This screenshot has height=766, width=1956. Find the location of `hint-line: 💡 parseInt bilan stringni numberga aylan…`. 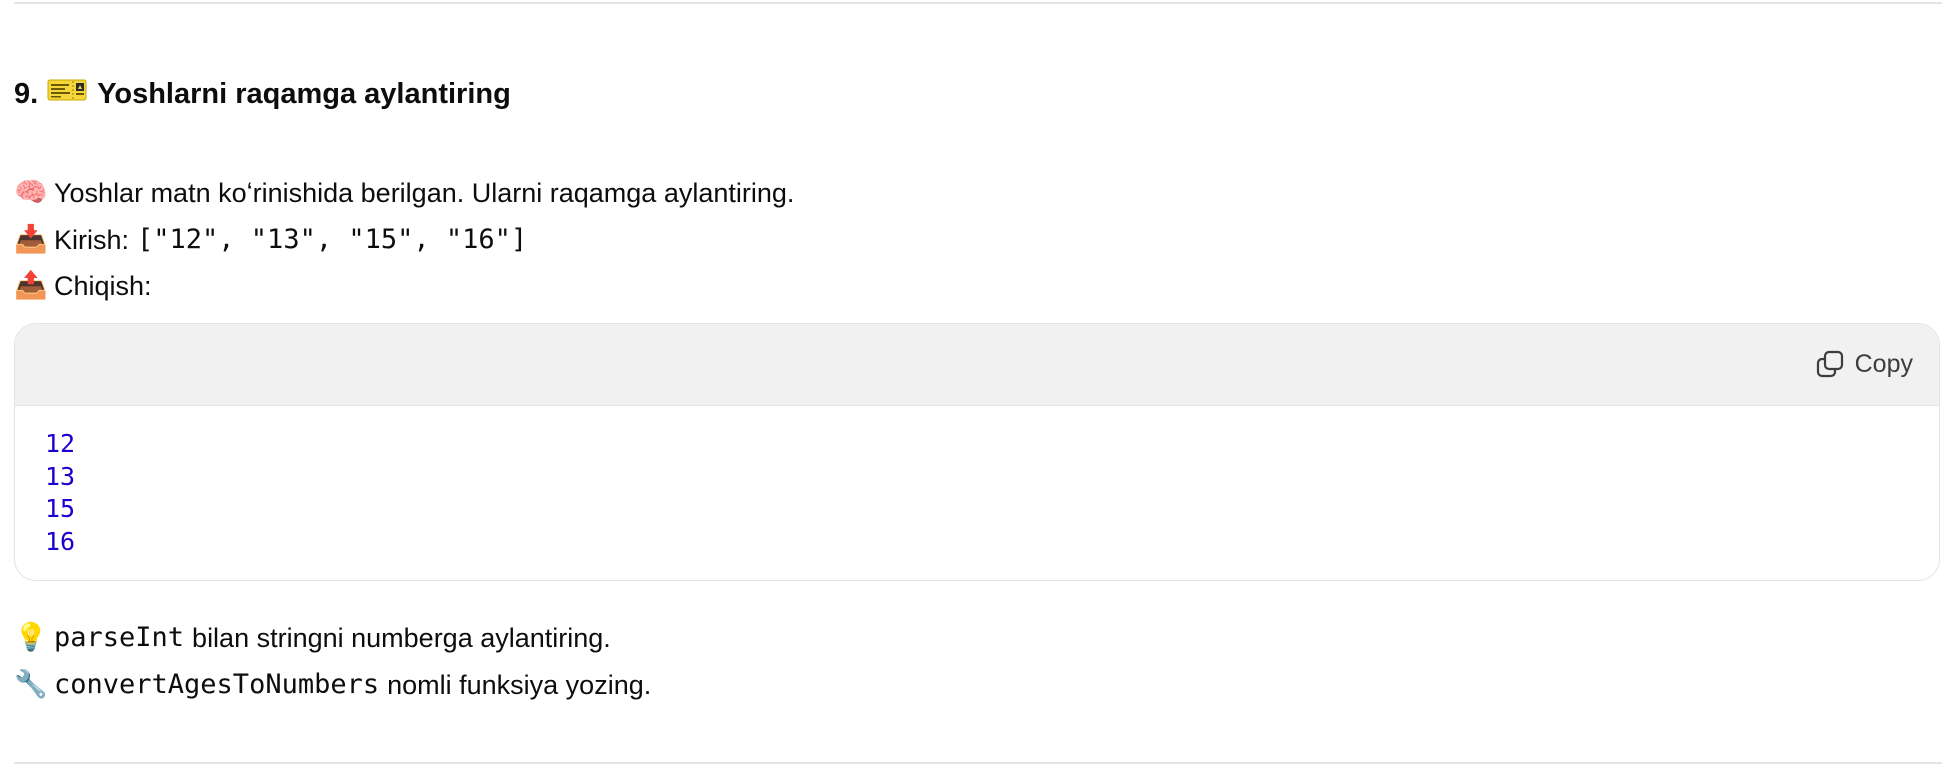

hint-line: 💡 parseInt bilan stringni numberga aylan… is located at coordinates (312, 638).